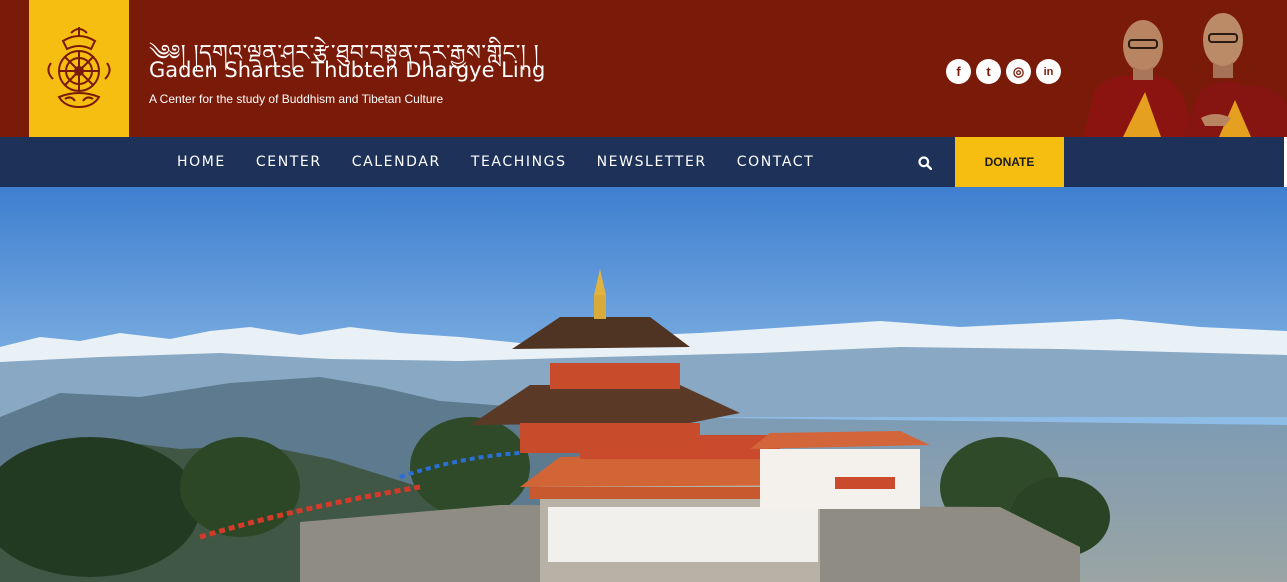 This screenshot has height=582, width=1287. Describe the element at coordinates (1185, 75) in the screenshot. I see `lamas-portrait-image` at that location.